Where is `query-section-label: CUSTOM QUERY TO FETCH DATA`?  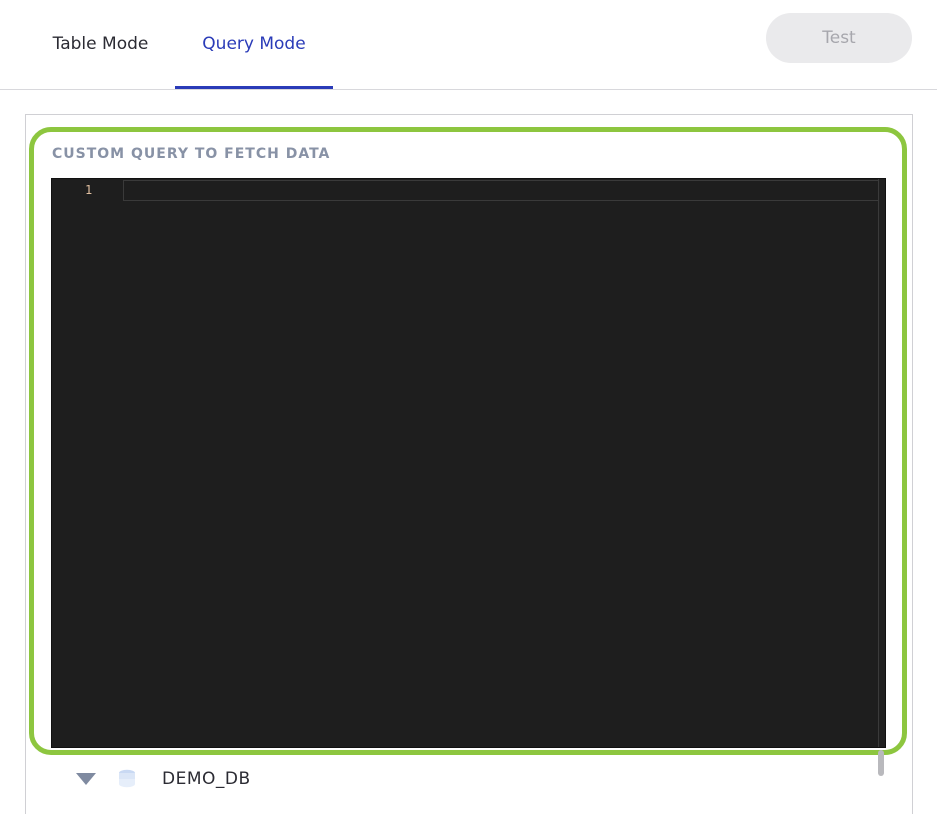
query-section-label: CUSTOM QUERY TO FETCH DATA is located at coordinates (191, 154).